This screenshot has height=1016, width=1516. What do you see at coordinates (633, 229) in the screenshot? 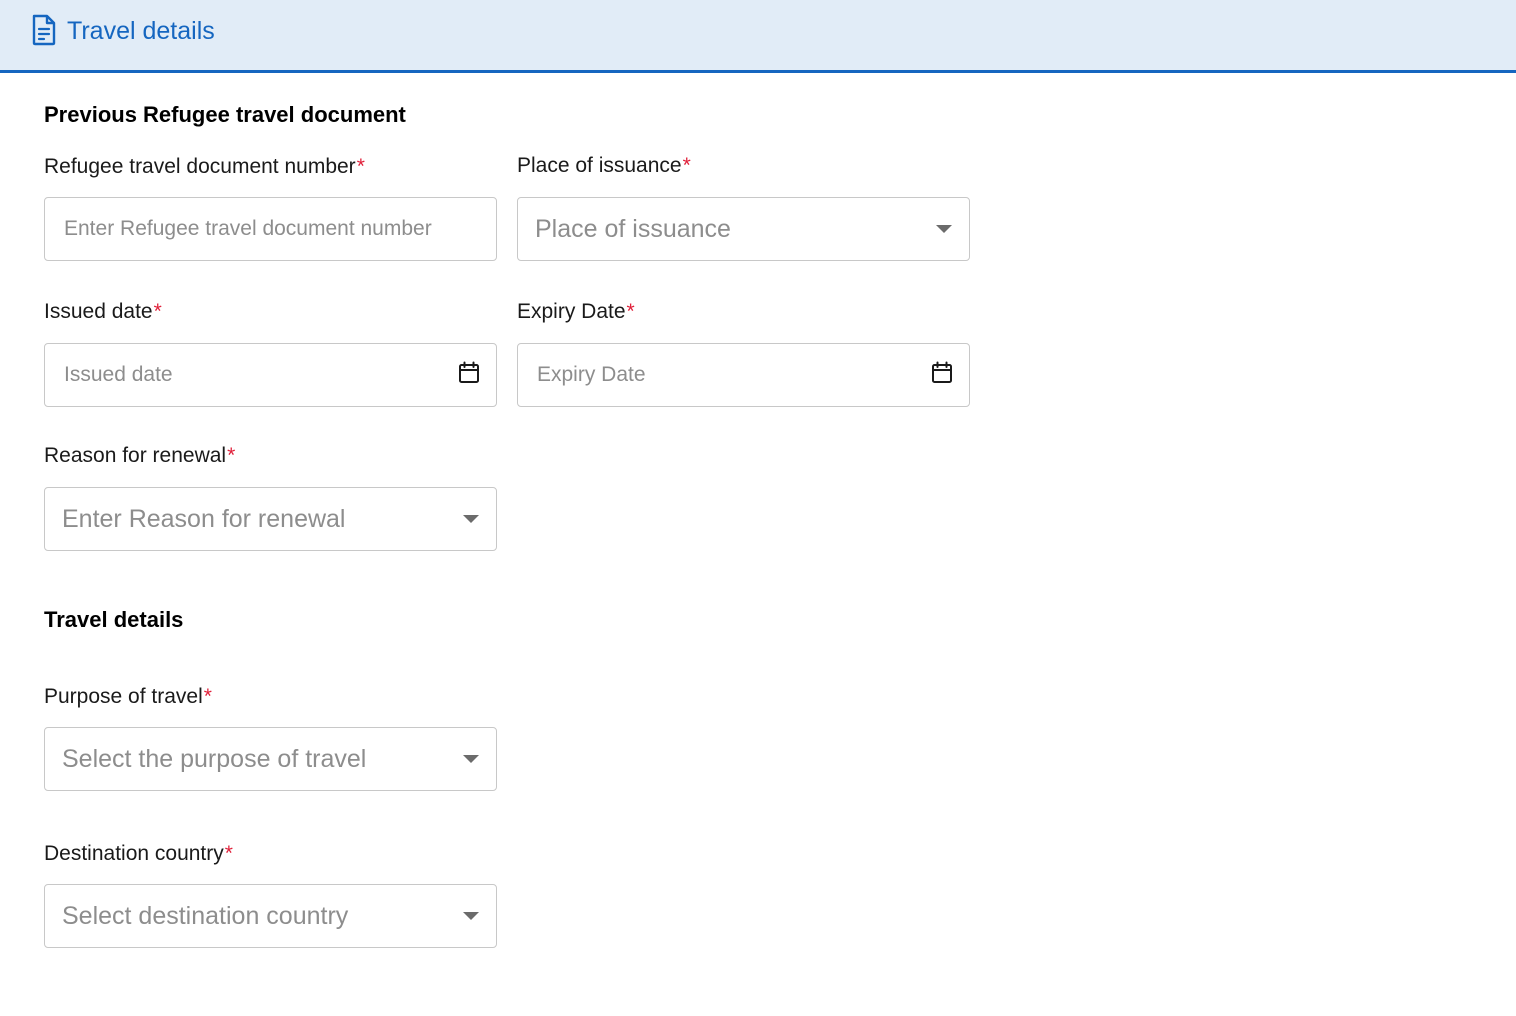
I see `place-of-issuance-selected-text: Place of issuance` at bounding box center [633, 229].